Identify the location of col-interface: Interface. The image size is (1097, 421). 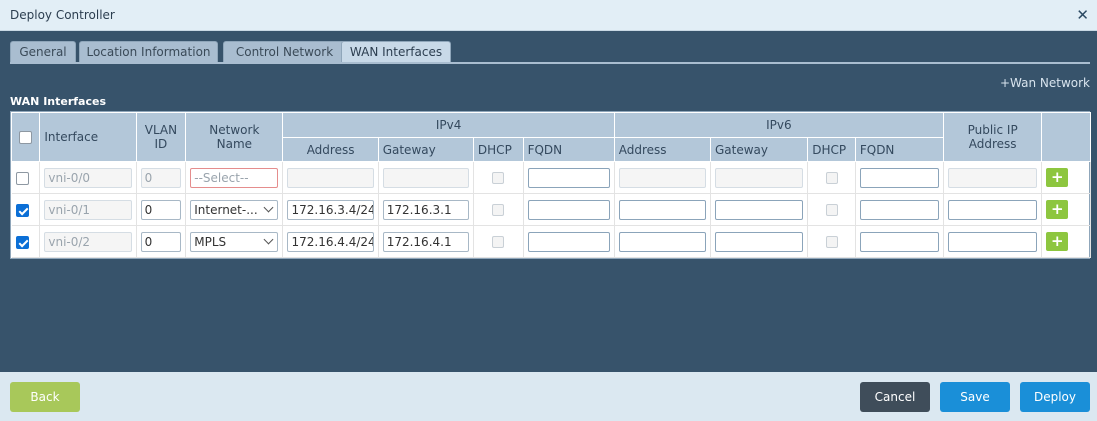
(88, 137).